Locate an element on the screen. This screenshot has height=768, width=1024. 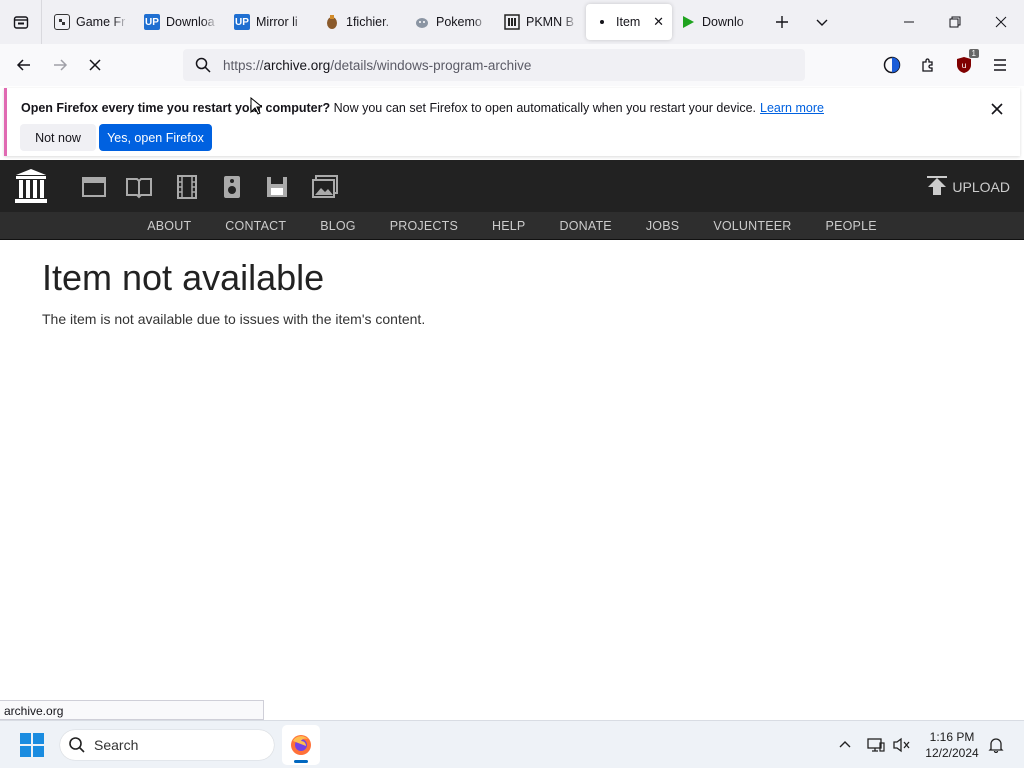
tab-item-active: Item ✕ is located at coordinates (629, 22).